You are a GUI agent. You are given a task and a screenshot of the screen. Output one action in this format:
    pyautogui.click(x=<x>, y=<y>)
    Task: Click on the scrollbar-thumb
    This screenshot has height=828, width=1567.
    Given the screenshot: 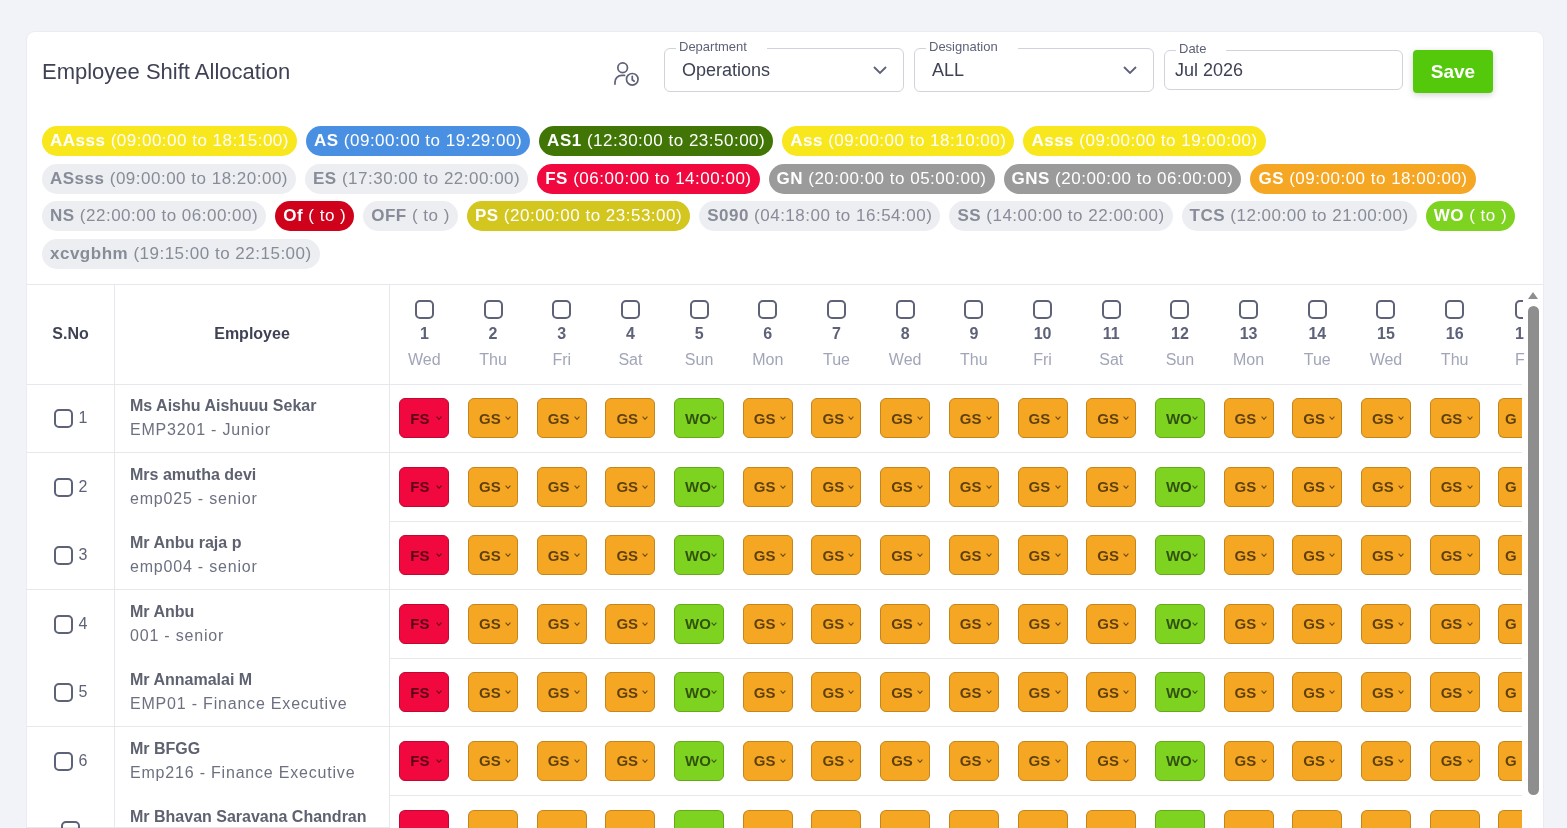 What is the action you would take?
    pyautogui.click(x=1533, y=550)
    